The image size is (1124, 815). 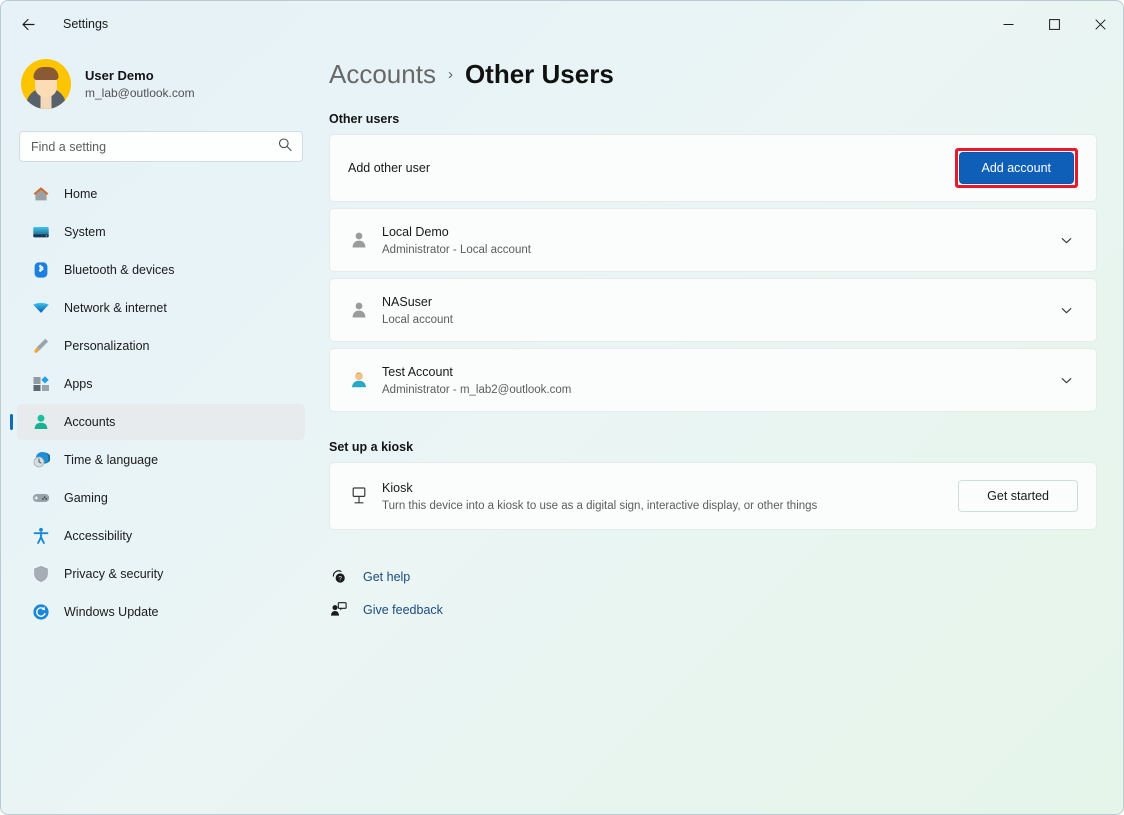 What do you see at coordinates (161, 384) in the screenshot?
I see `sidebar-item-apps: Apps` at bounding box center [161, 384].